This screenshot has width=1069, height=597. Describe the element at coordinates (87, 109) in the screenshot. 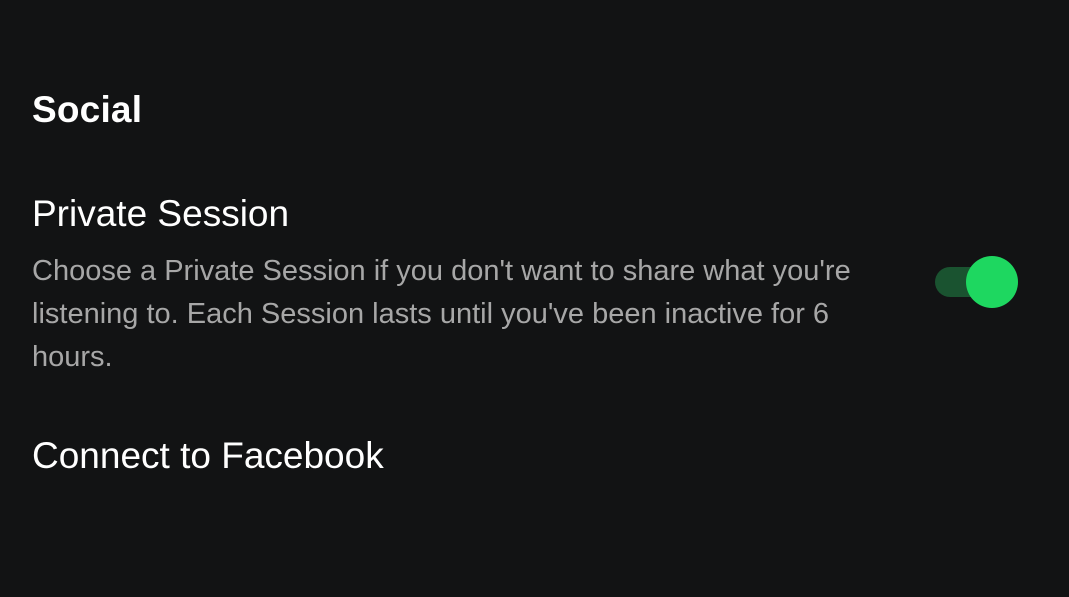

I see `section-title-social: Social` at that location.